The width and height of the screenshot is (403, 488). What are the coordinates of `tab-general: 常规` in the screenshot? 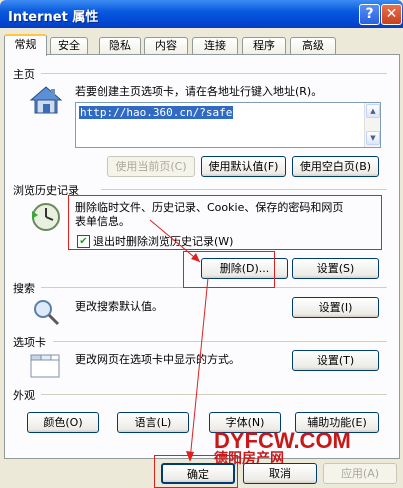 It's located at (25, 45).